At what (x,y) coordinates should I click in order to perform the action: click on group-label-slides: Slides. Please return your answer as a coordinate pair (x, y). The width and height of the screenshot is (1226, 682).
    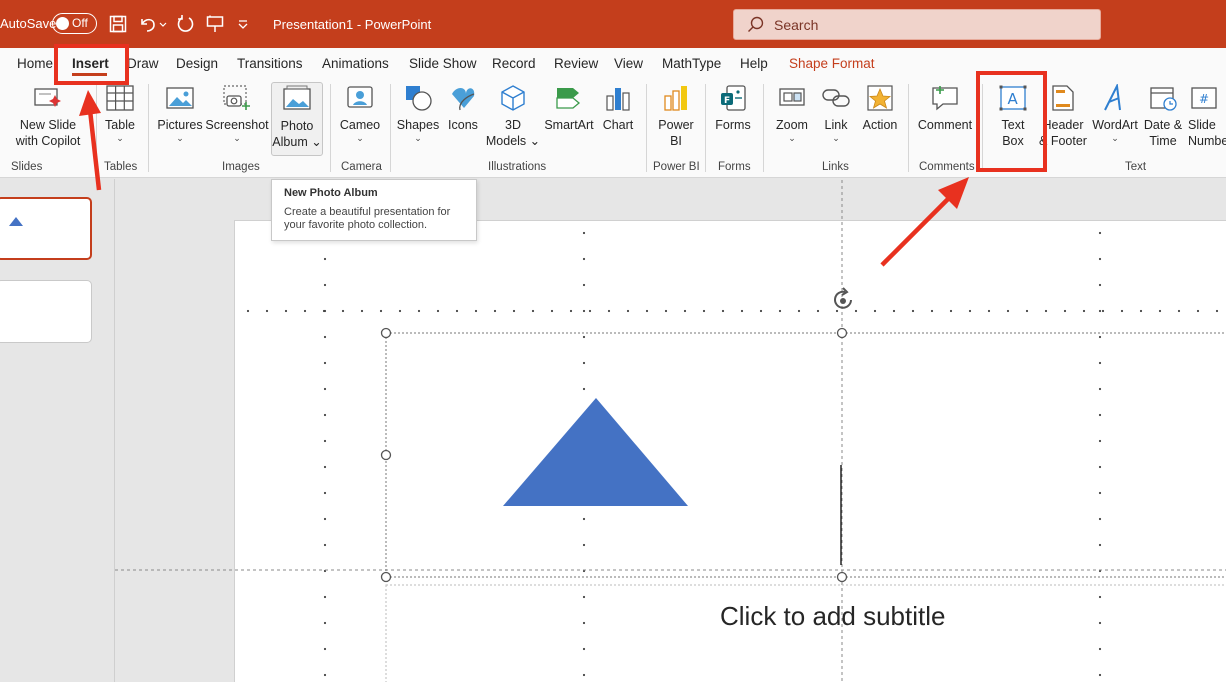
    Looking at the image, I should click on (27, 167).